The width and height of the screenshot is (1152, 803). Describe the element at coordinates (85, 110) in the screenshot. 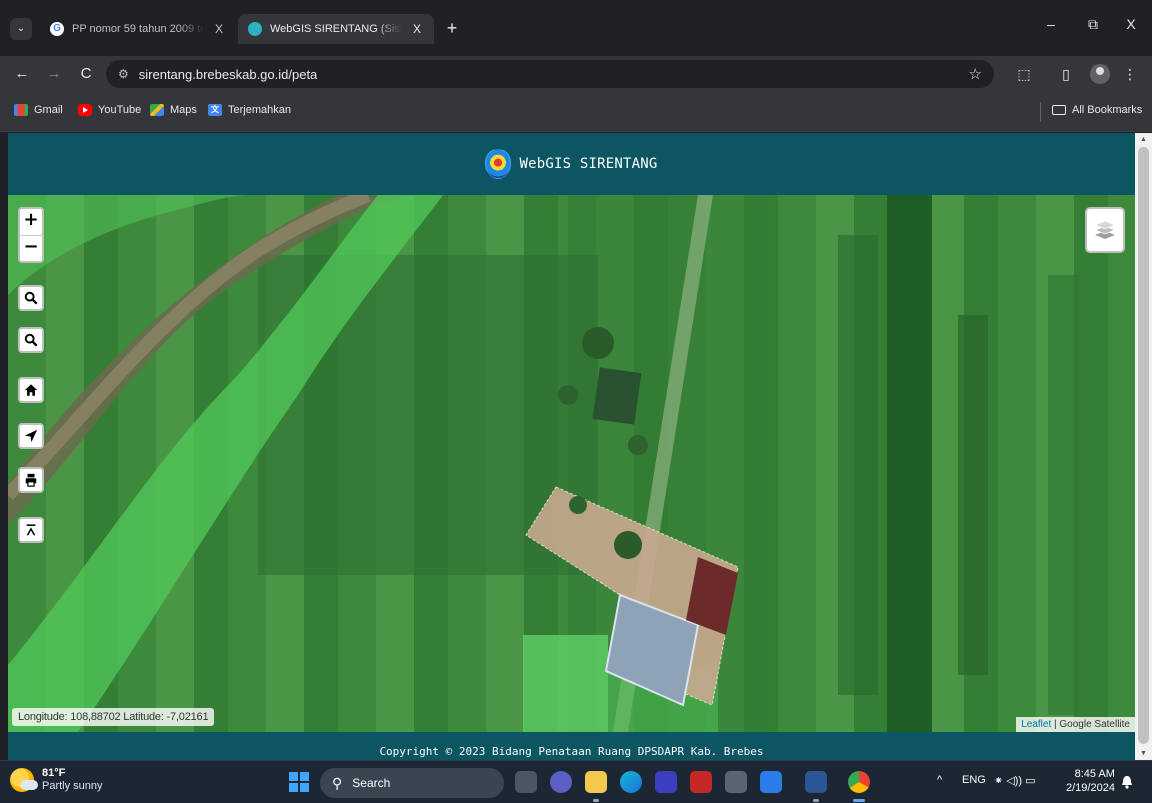

I see `youtube-icon` at that location.